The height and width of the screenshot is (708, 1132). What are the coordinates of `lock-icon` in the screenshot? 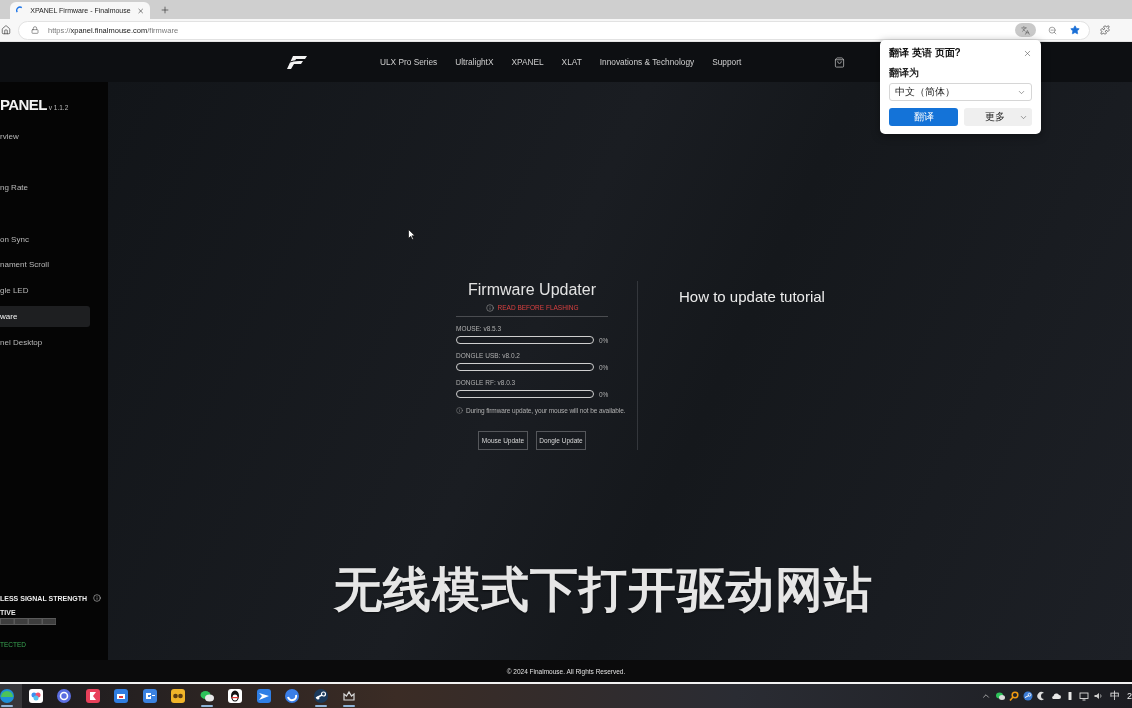 It's located at (35, 30).